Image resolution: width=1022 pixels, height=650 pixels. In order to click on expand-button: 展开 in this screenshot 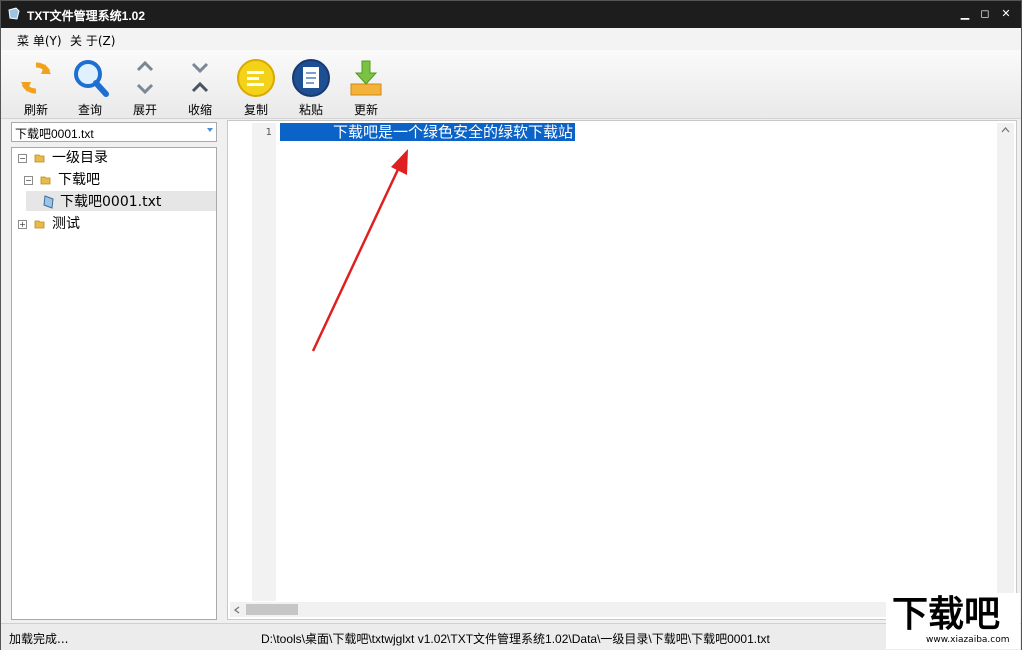, I will do `click(145, 87)`.